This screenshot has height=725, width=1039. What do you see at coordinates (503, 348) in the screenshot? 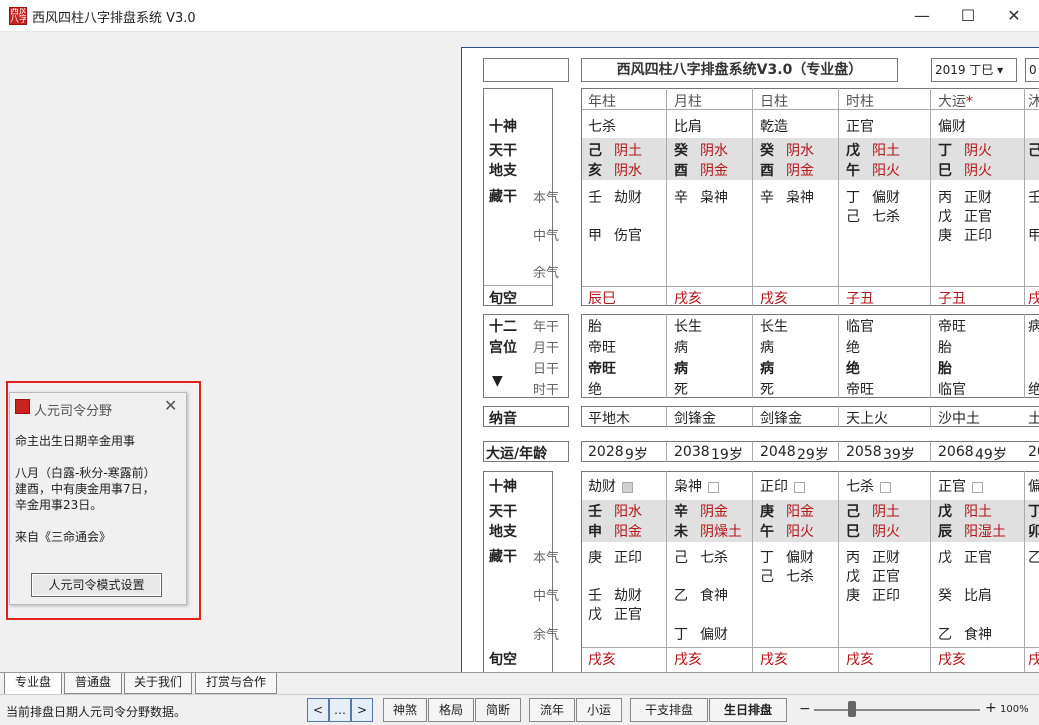
I see `gongwei-label: 宫位` at bounding box center [503, 348].